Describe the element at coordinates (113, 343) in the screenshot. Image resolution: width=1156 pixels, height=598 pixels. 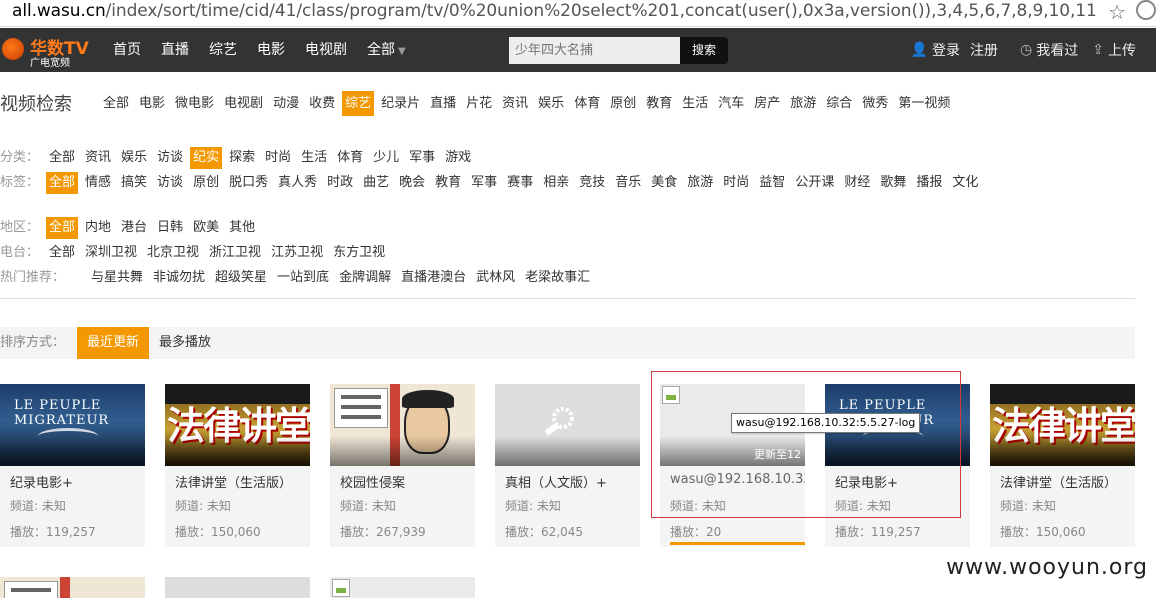
I see `sort-recent-button: 最近更新` at that location.